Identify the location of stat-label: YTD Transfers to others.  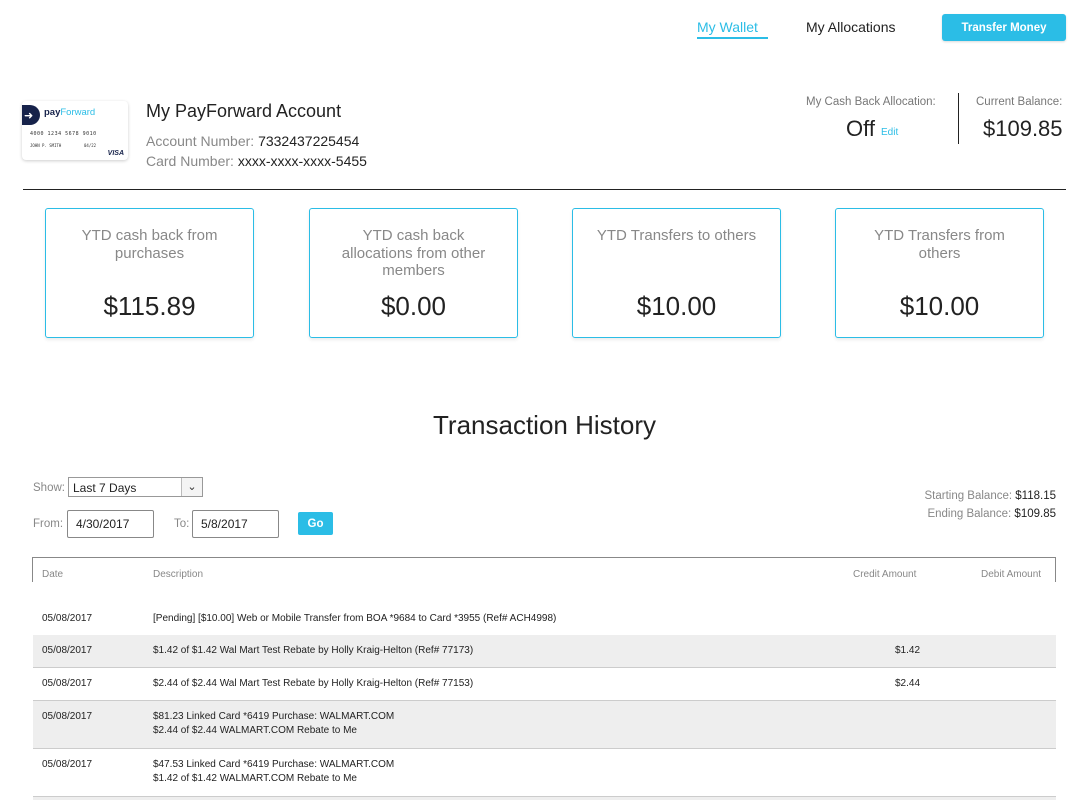
(676, 235).